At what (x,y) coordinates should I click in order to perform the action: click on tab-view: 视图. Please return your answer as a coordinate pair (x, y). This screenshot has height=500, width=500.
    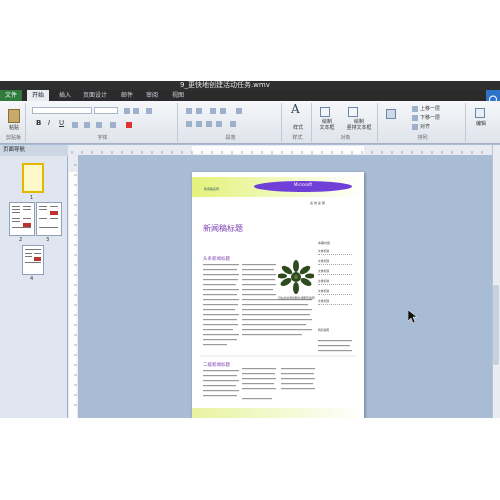
    Looking at the image, I should click on (178, 95).